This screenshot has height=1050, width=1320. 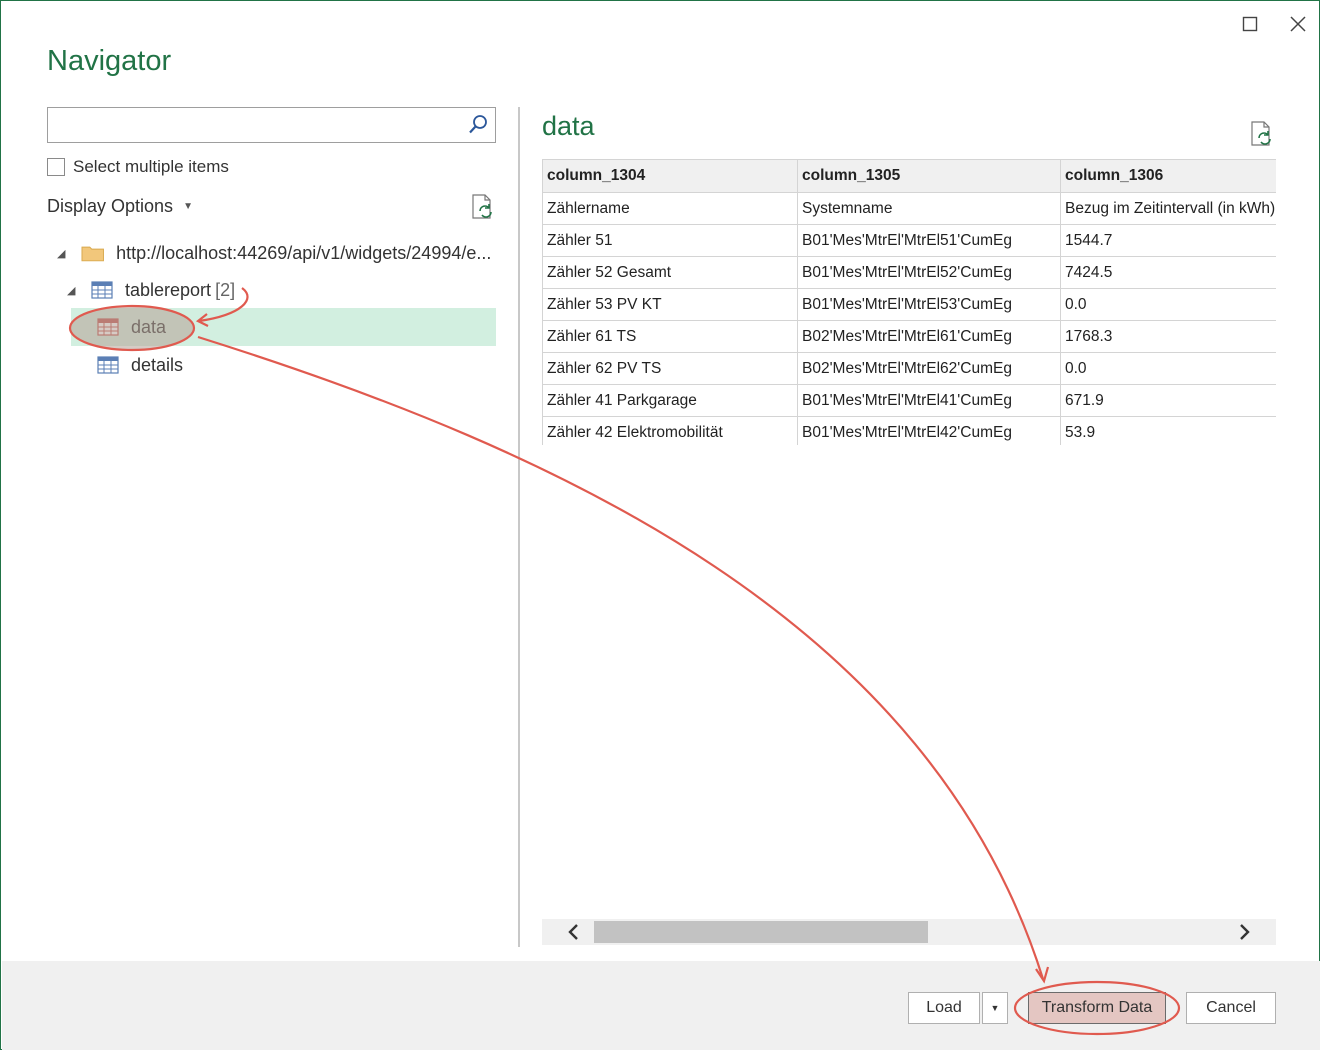 I want to click on table-cell: Zähler 42 Elektromobilität, so click(x=670, y=430).